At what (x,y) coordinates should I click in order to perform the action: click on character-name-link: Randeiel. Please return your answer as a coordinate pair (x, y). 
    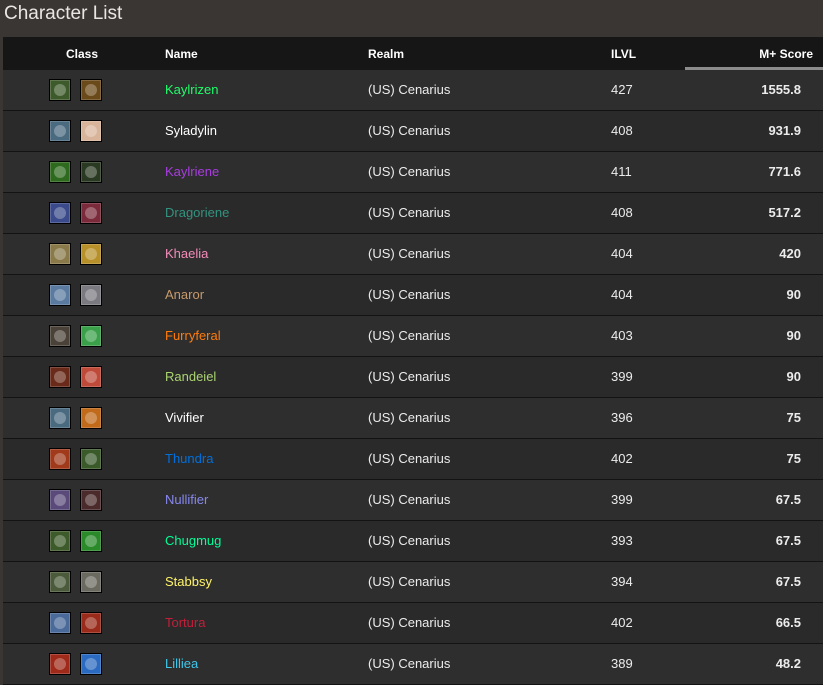
    Looking at the image, I should click on (190, 377).